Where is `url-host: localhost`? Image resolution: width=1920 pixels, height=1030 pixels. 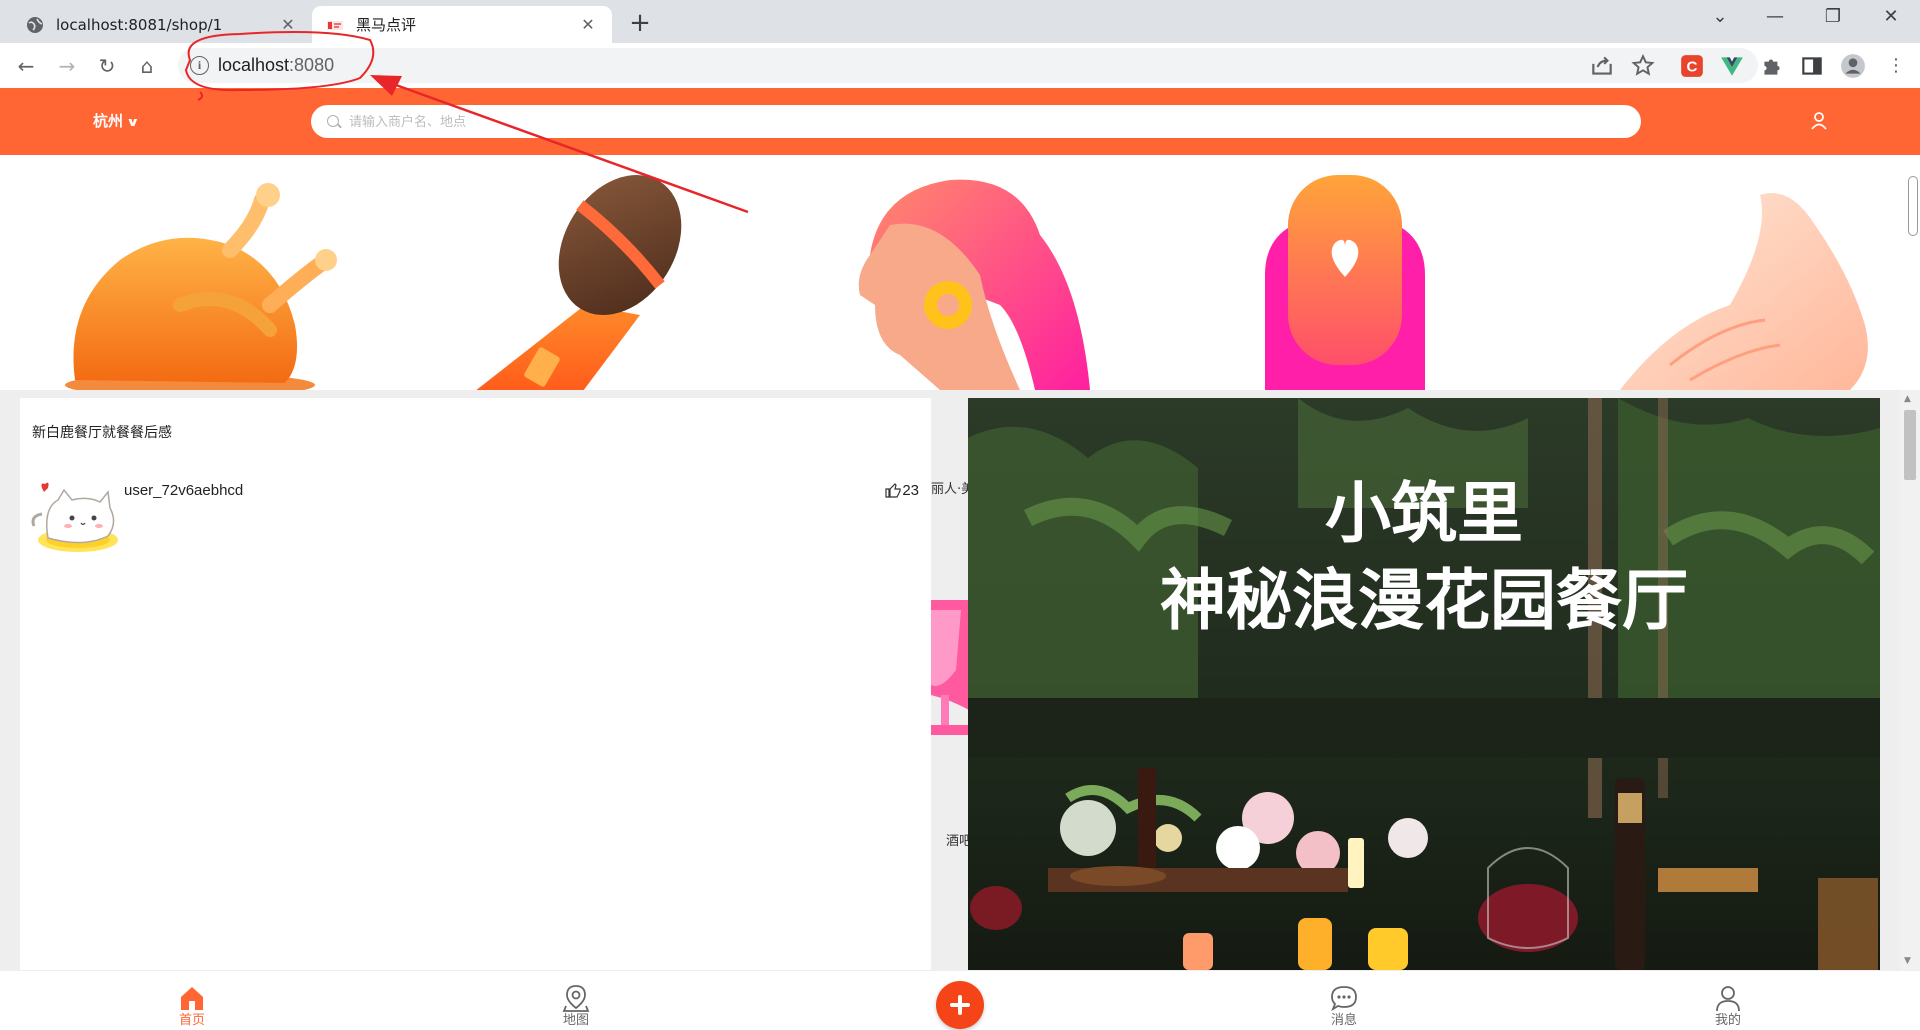 url-host: localhost is located at coordinates (254, 65).